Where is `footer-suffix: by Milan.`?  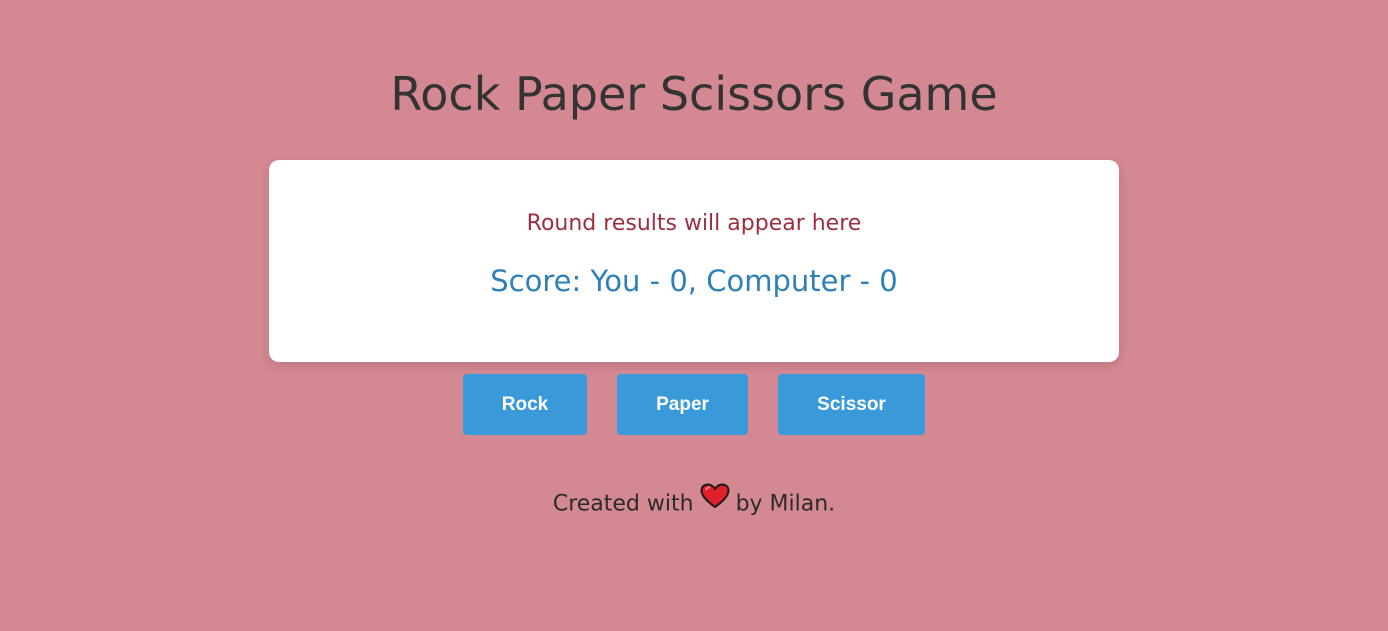 footer-suffix: by Milan. is located at coordinates (785, 504).